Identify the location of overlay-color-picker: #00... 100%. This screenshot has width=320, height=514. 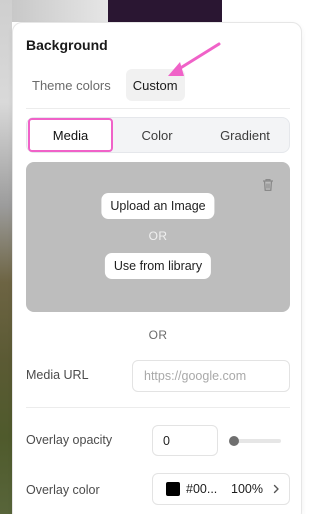
(221, 489).